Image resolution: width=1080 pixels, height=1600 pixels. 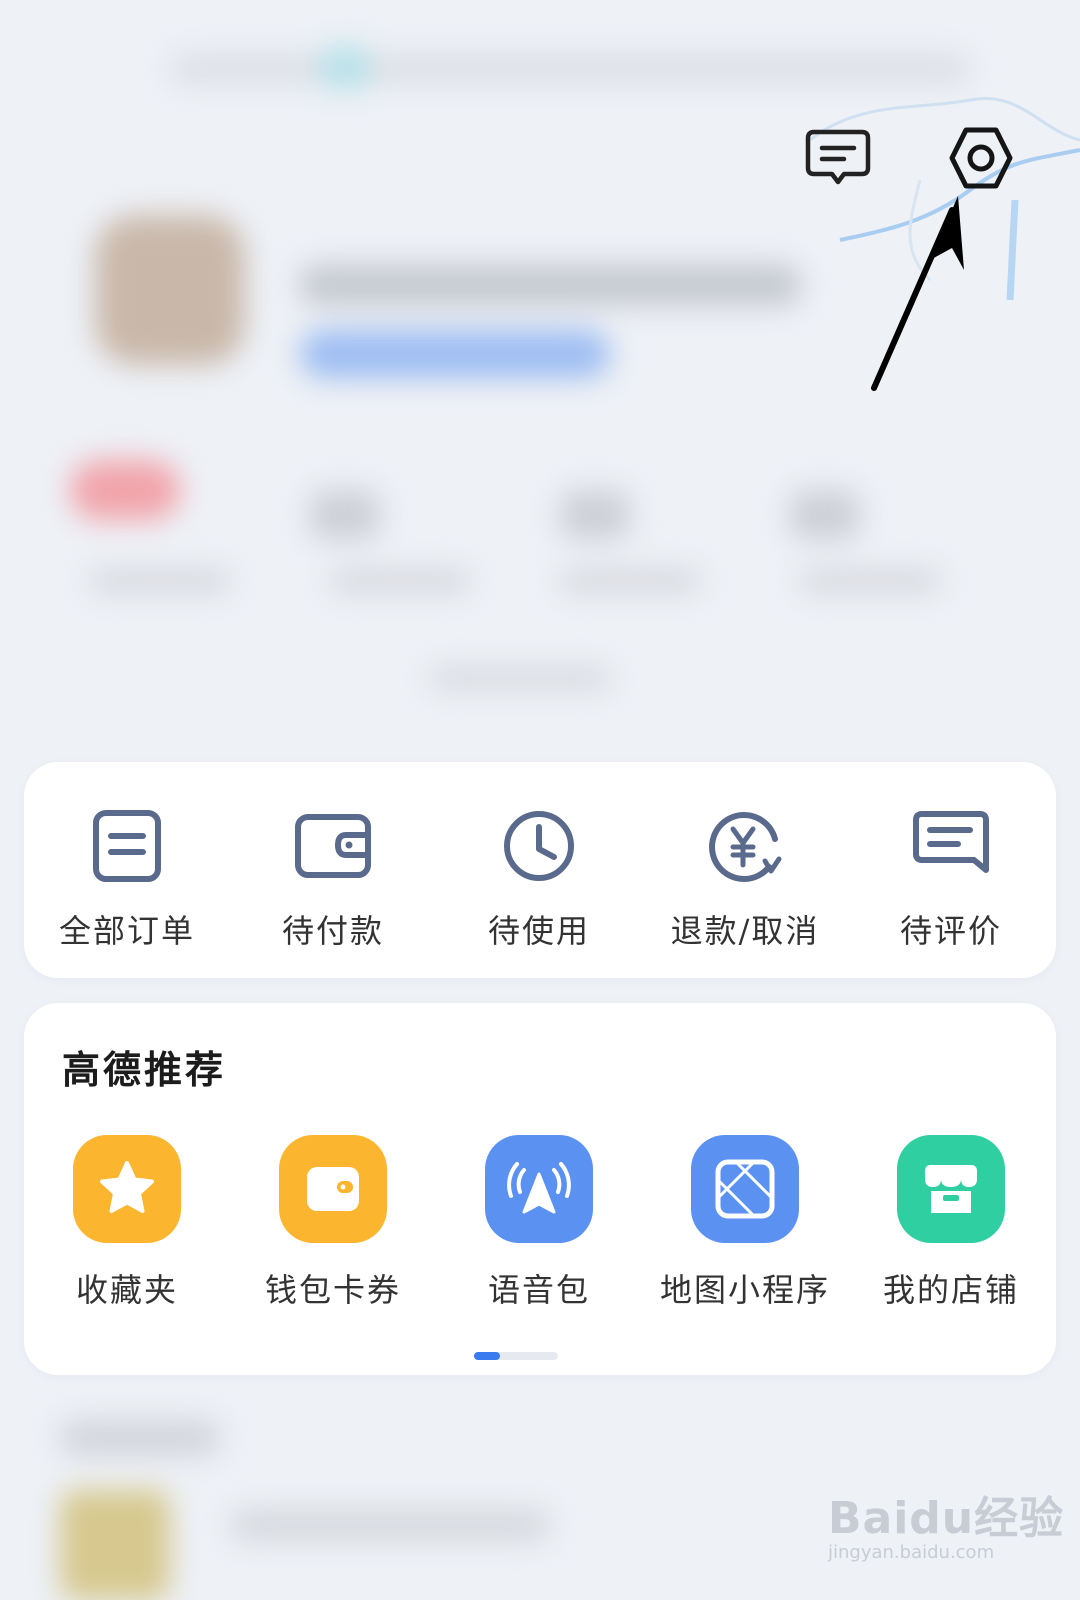 I want to click on map-mini-program-app-icon, so click(x=745, y=1189).